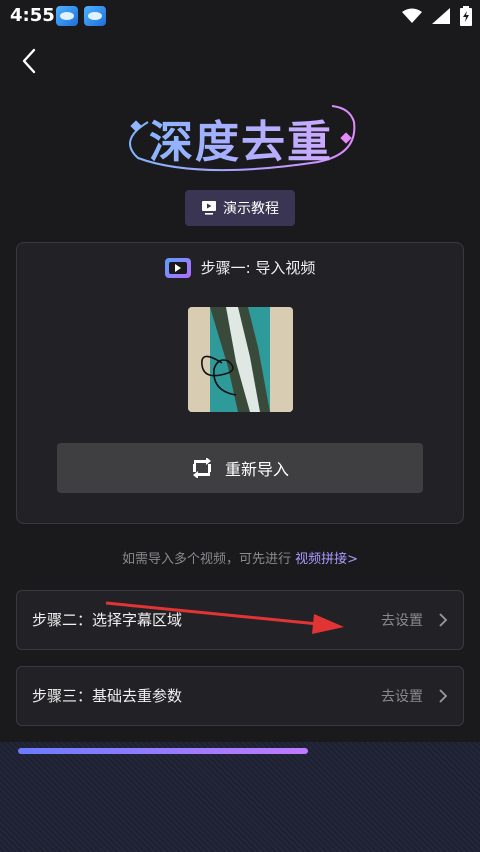  I want to click on demo-tutorial-button: 演示教程, so click(240, 208).